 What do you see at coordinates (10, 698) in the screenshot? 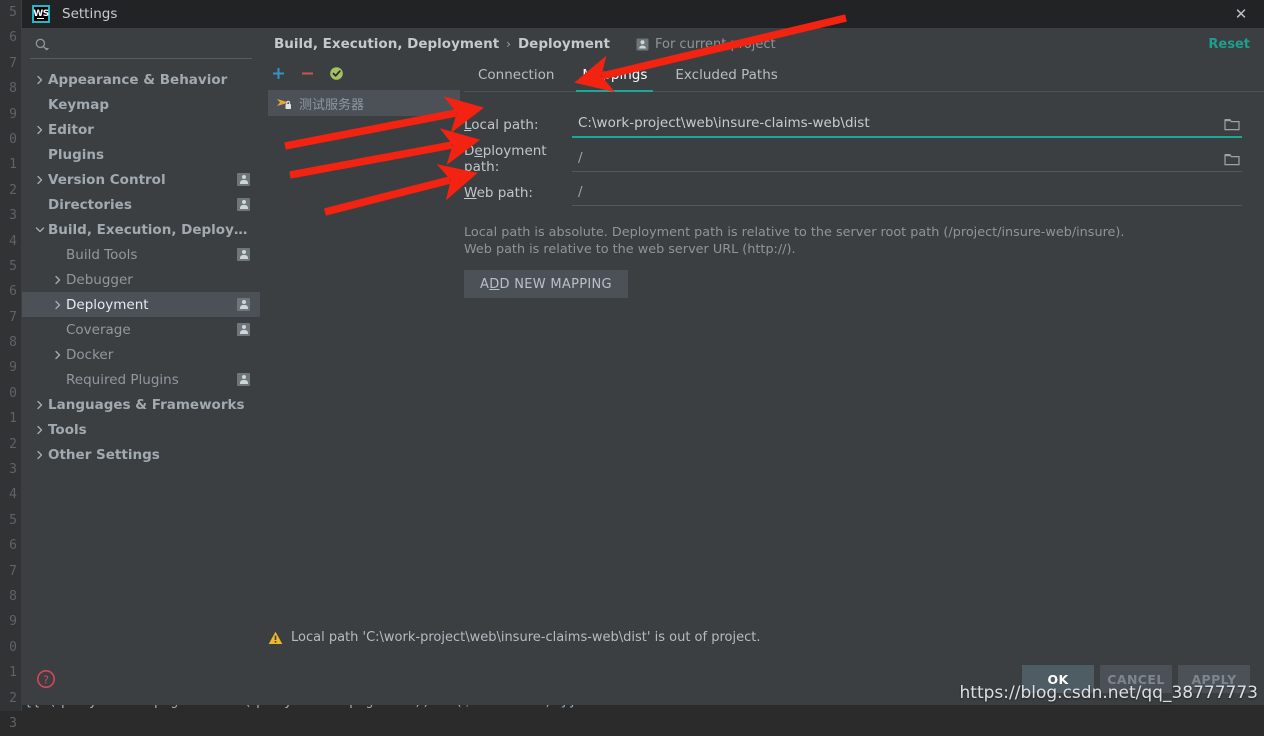
I see `line-number: 2` at bounding box center [10, 698].